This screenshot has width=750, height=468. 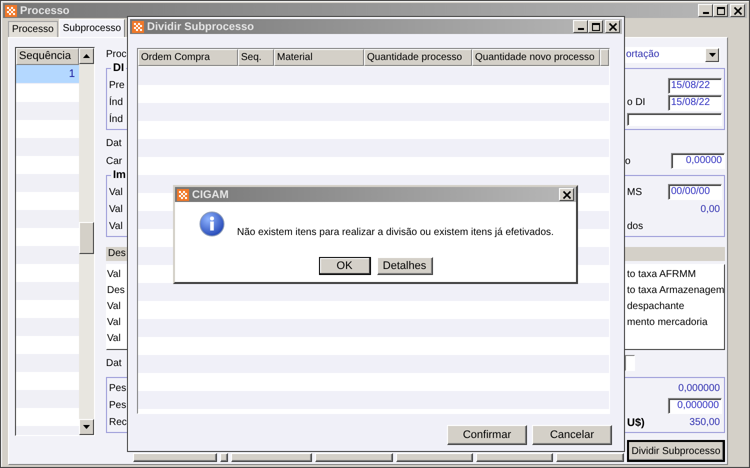 What do you see at coordinates (118, 422) in the screenshot?
I see `field-label: Rec` at bounding box center [118, 422].